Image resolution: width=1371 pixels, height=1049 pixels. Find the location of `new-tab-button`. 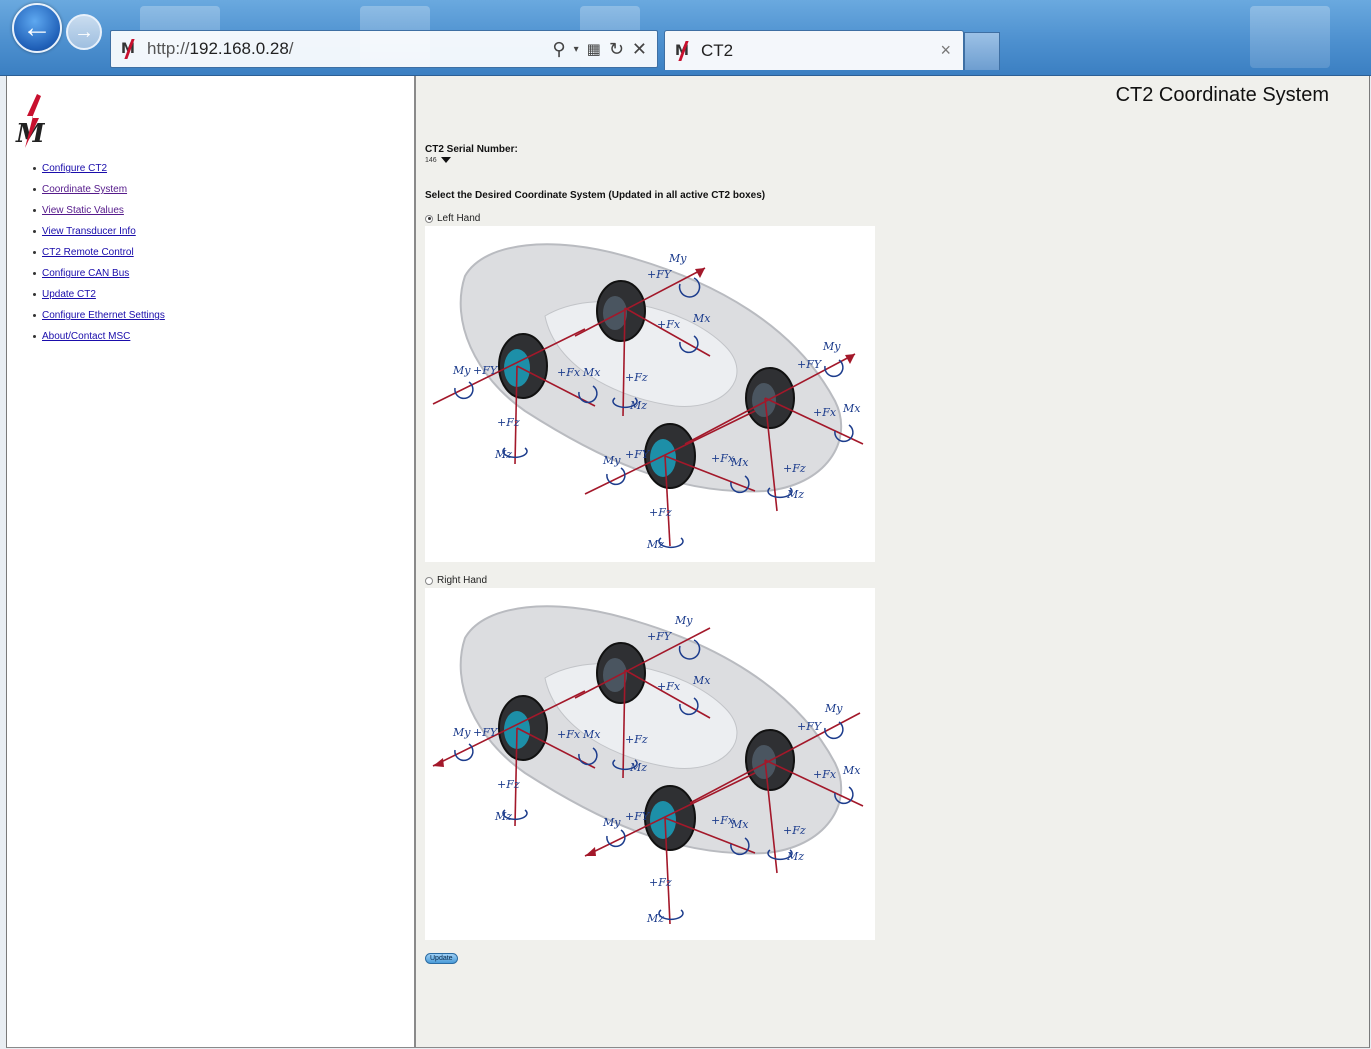

new-tab-button is located at coordinates (982, 51).